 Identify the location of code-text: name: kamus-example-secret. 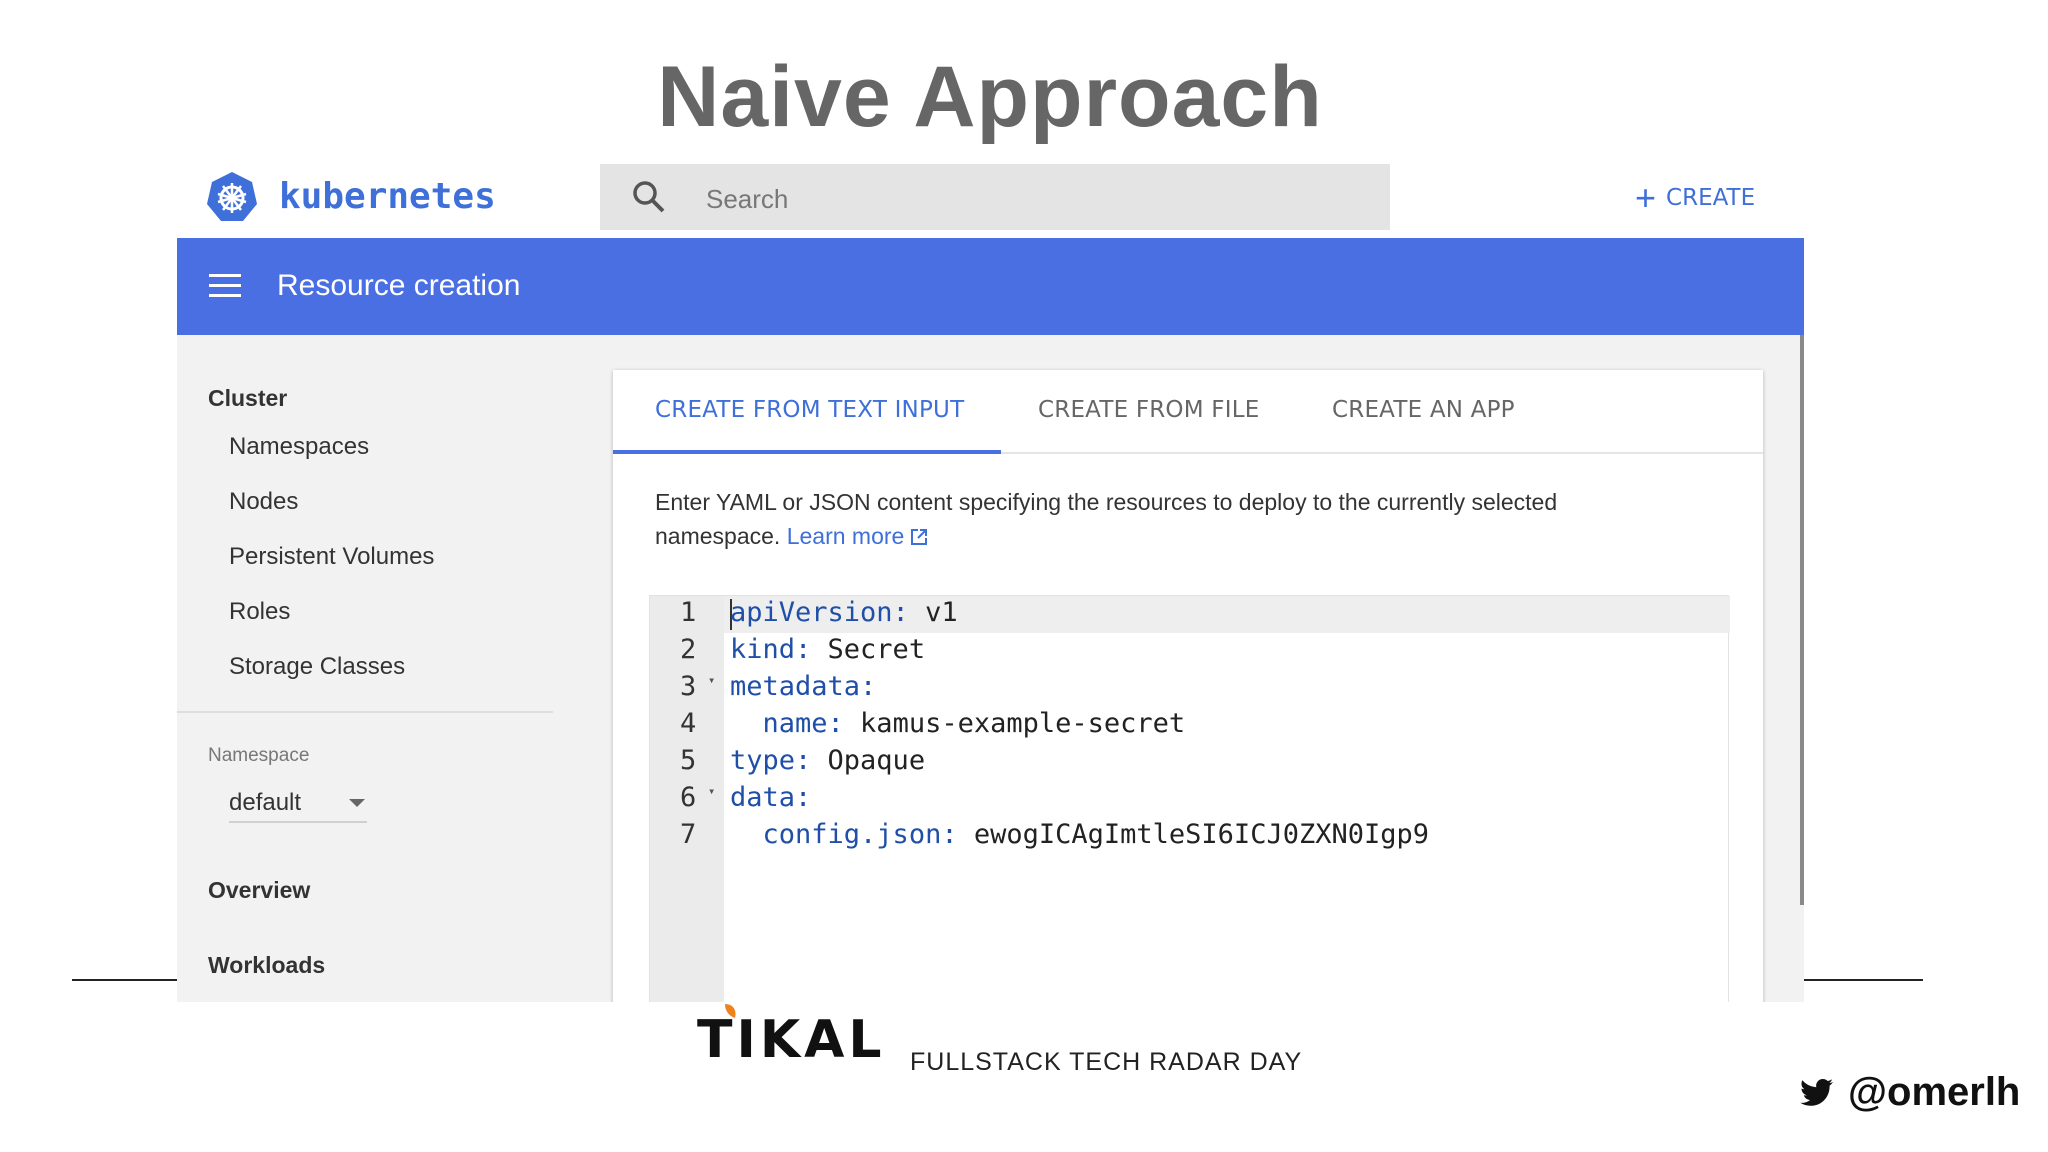
(958, 723).